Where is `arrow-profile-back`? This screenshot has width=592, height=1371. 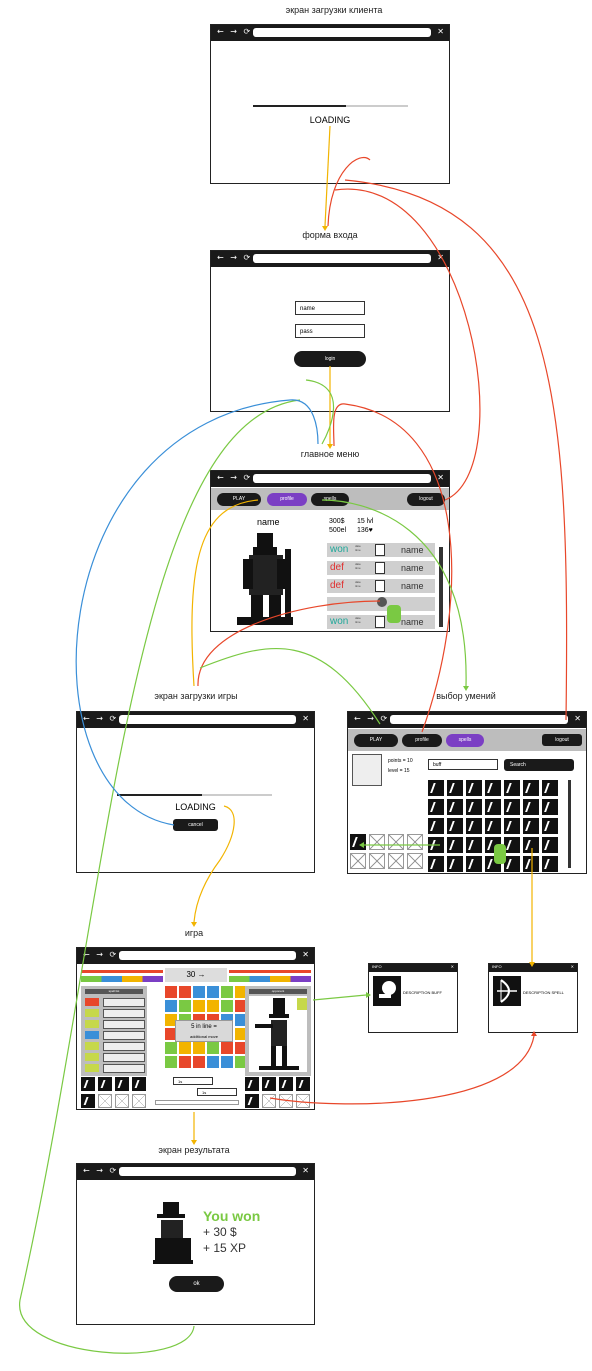 arrow-profile-back is located at coordinates (392, 568).